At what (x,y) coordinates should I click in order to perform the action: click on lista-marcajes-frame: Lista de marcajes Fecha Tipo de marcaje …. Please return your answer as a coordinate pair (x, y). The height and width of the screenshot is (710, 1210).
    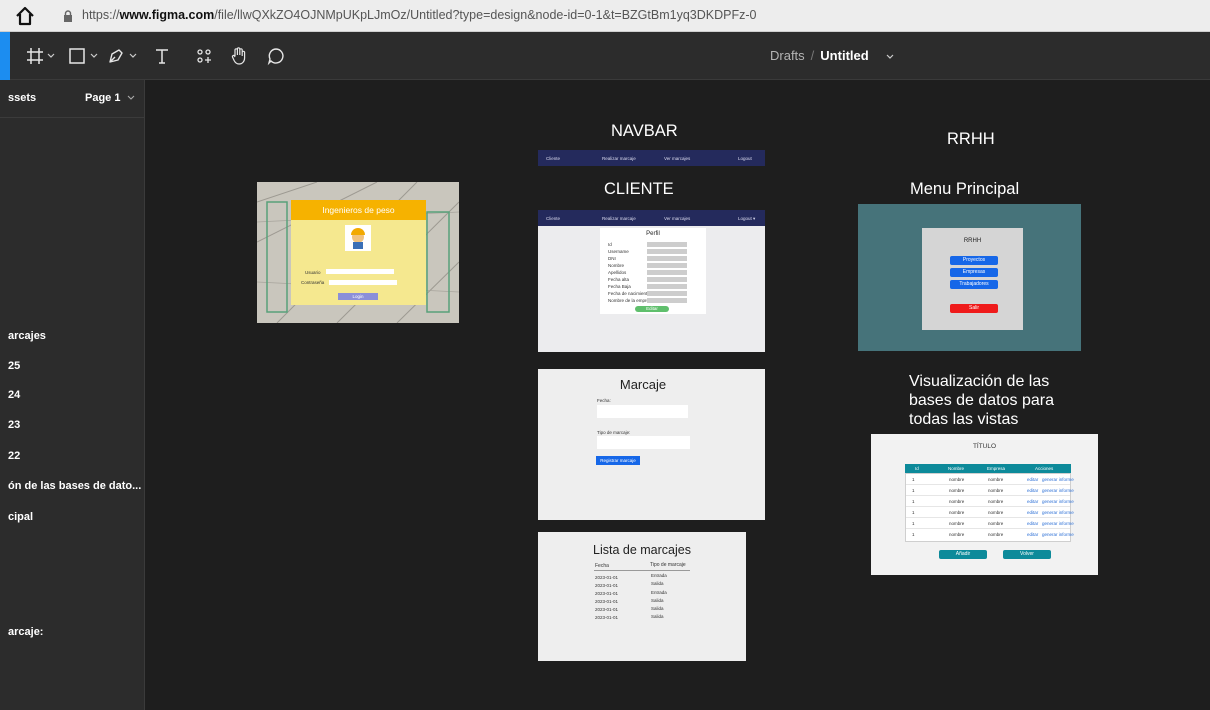
    Looking at the image, I should click on (642, 596).